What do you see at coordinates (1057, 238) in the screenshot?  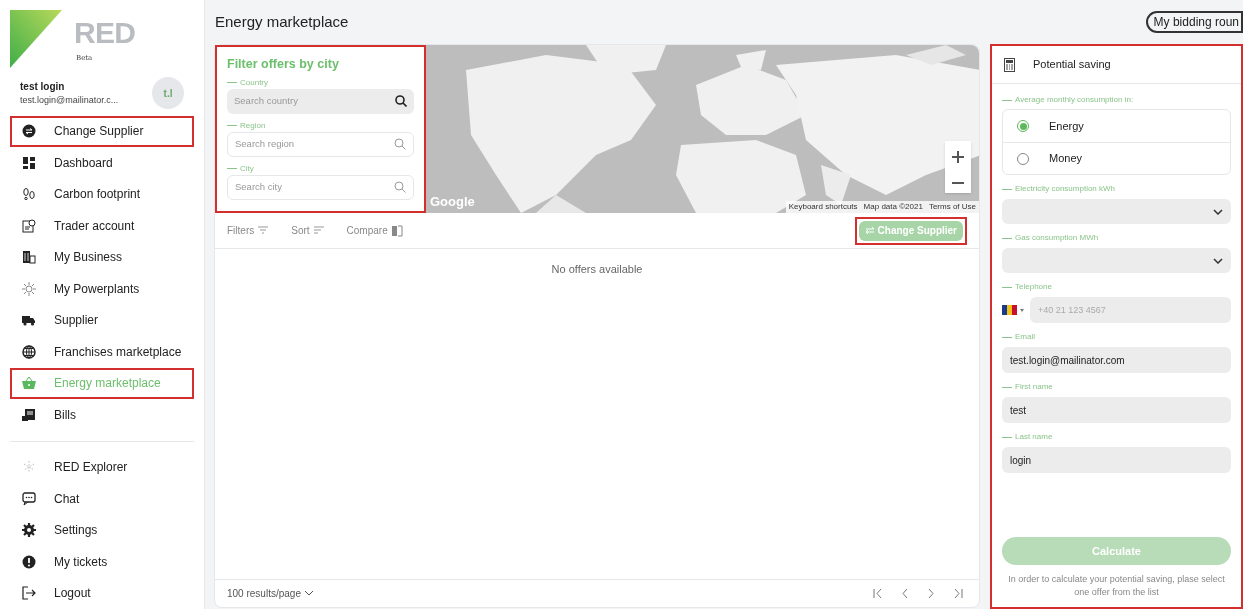 I see `field-label: Gas consumption MWh` at bounding box center [1057, 238].